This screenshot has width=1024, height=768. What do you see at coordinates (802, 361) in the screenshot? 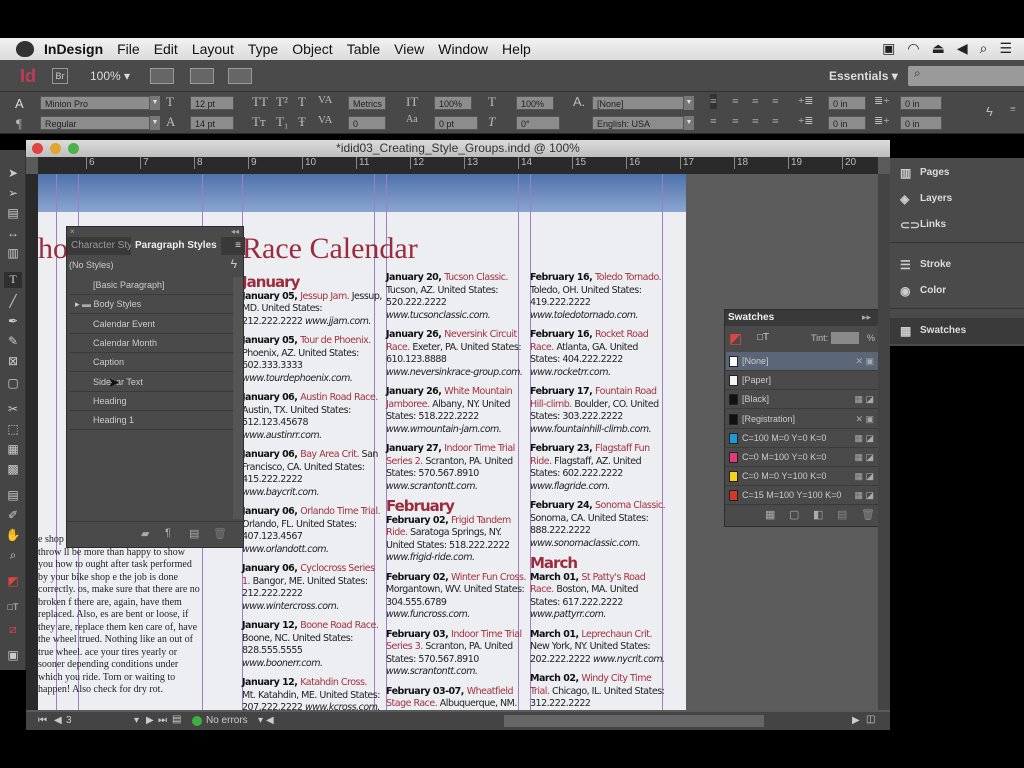
I see `swatch-item: [None] ✕ ▣` at bounding box center [802, 361].